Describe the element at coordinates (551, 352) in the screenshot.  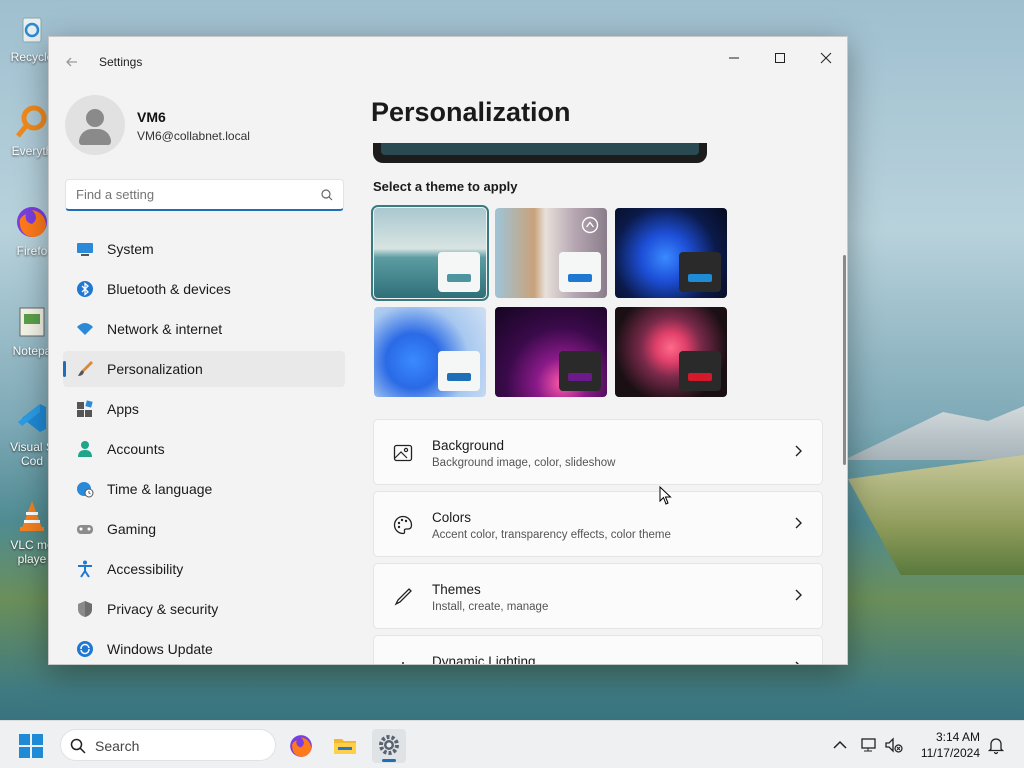
I see `theme-thumbnail-glow` at that location.